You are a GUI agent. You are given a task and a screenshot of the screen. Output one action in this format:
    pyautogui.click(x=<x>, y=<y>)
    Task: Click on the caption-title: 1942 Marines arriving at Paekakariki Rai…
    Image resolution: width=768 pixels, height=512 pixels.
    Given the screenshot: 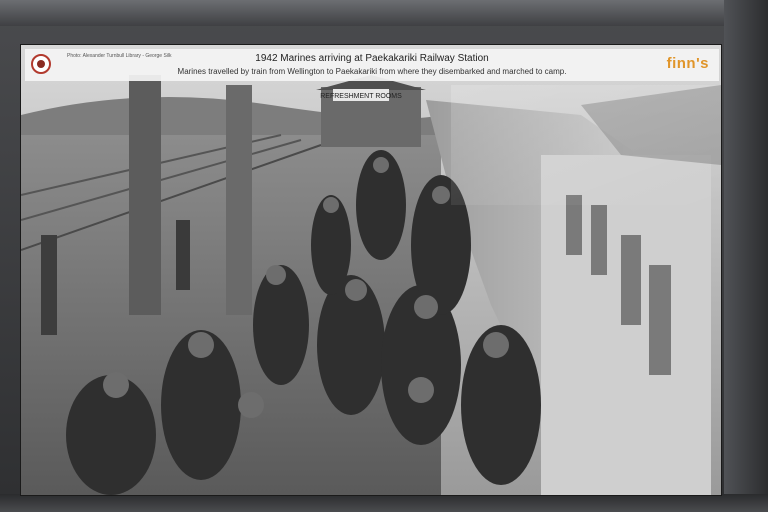 What is the action you would take?
    pyautogui.click(x=372, y=58)
    